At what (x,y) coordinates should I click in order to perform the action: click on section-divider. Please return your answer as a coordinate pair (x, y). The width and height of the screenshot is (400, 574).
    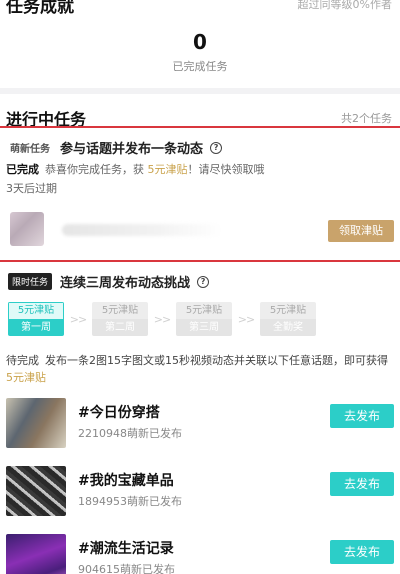
    Looking at the image, I should click on (200, 91).